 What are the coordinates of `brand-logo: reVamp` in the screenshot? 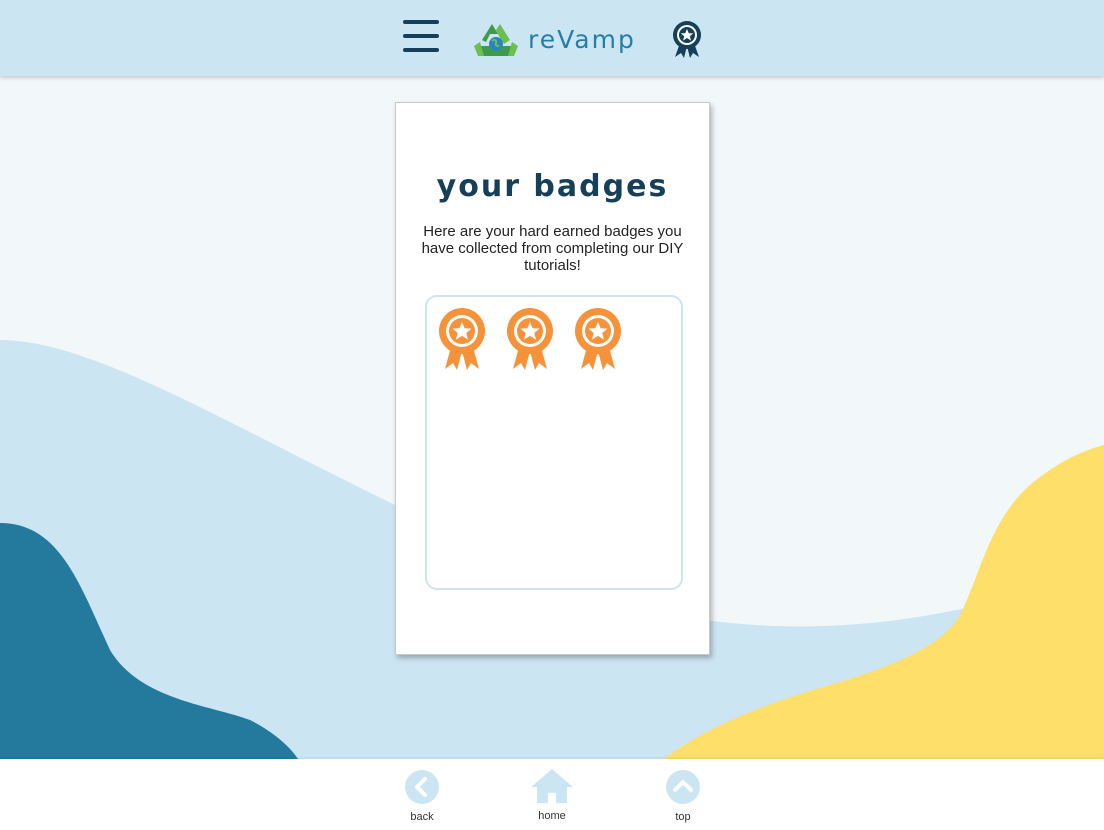 It's located at (555, 40).